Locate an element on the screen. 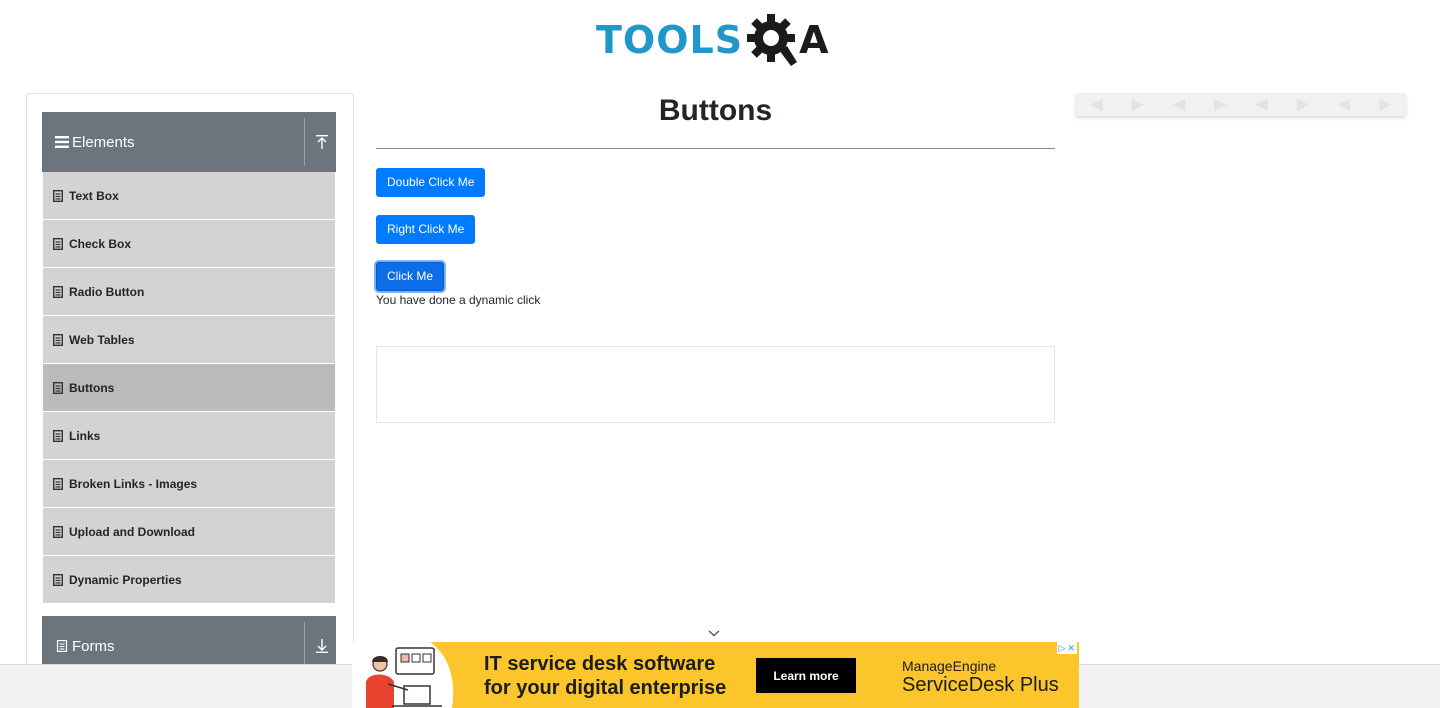 This screenshot has width=1440, height=708. arrow-up-icon is located at coordinates (322, 142).